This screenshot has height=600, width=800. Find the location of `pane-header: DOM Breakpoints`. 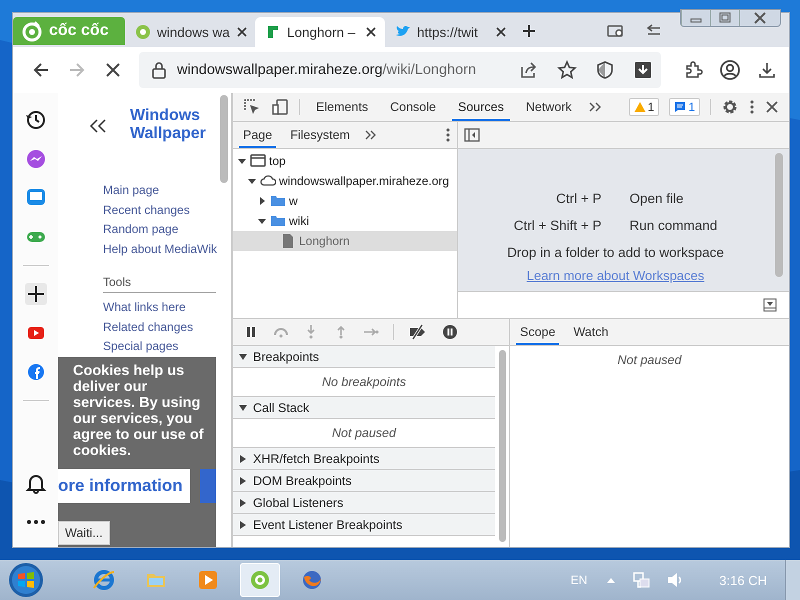

pane-header: DOM Breakpoints is located at coordinates (364, 481).